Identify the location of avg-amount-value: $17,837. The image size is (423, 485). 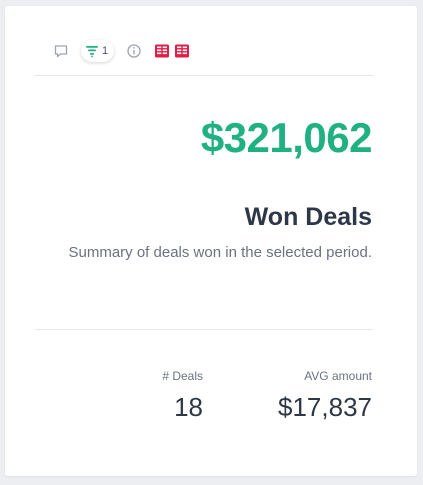
(325, 407).